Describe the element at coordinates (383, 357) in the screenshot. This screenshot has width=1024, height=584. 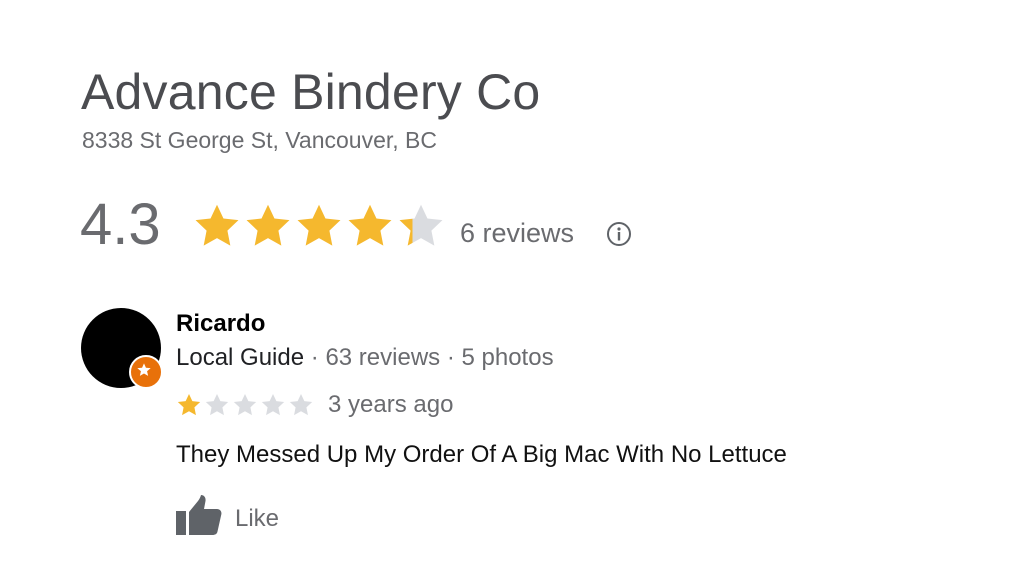
I see `reviewer-review-count: 63 reviews` at that location.